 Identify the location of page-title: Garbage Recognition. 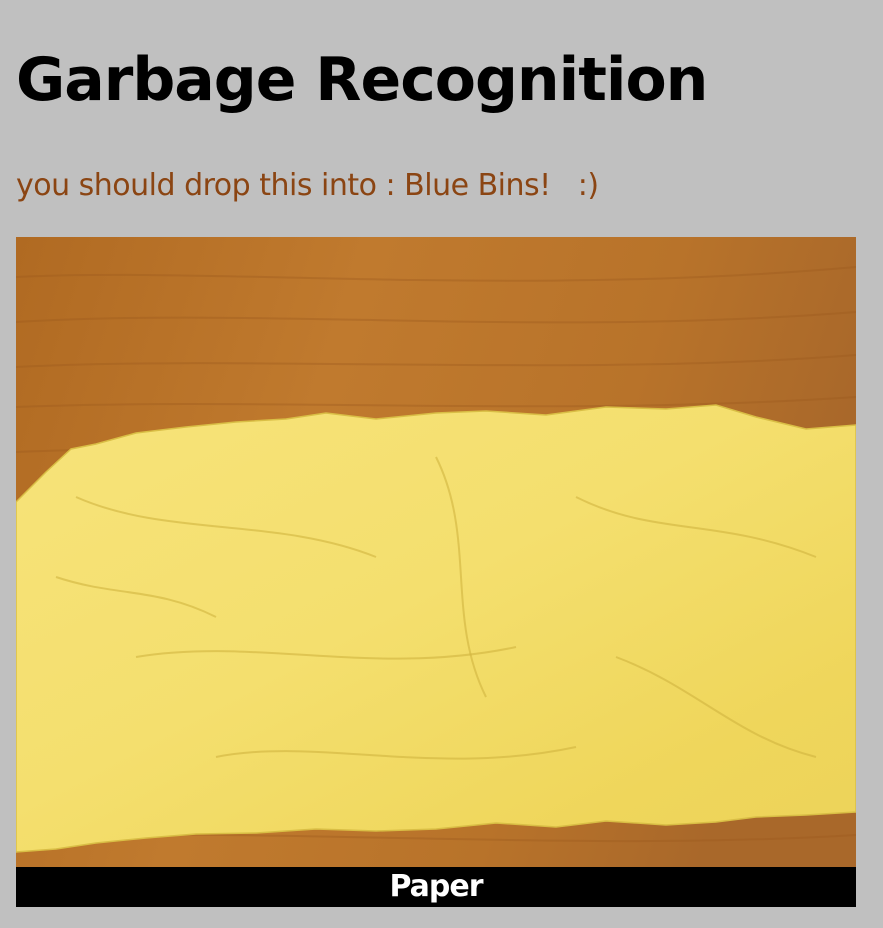
(362, 80).